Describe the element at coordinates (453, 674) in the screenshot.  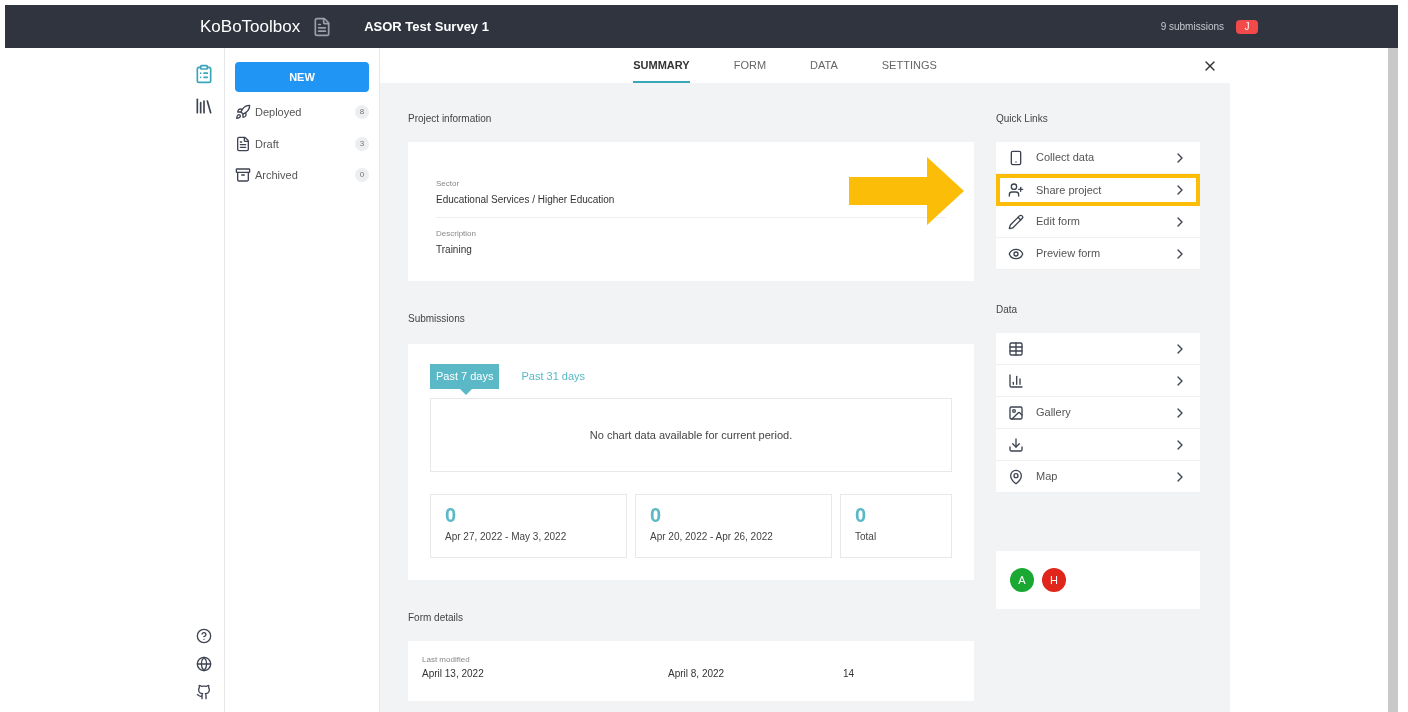
I see `detail-value: April 13, 2022` at that location.